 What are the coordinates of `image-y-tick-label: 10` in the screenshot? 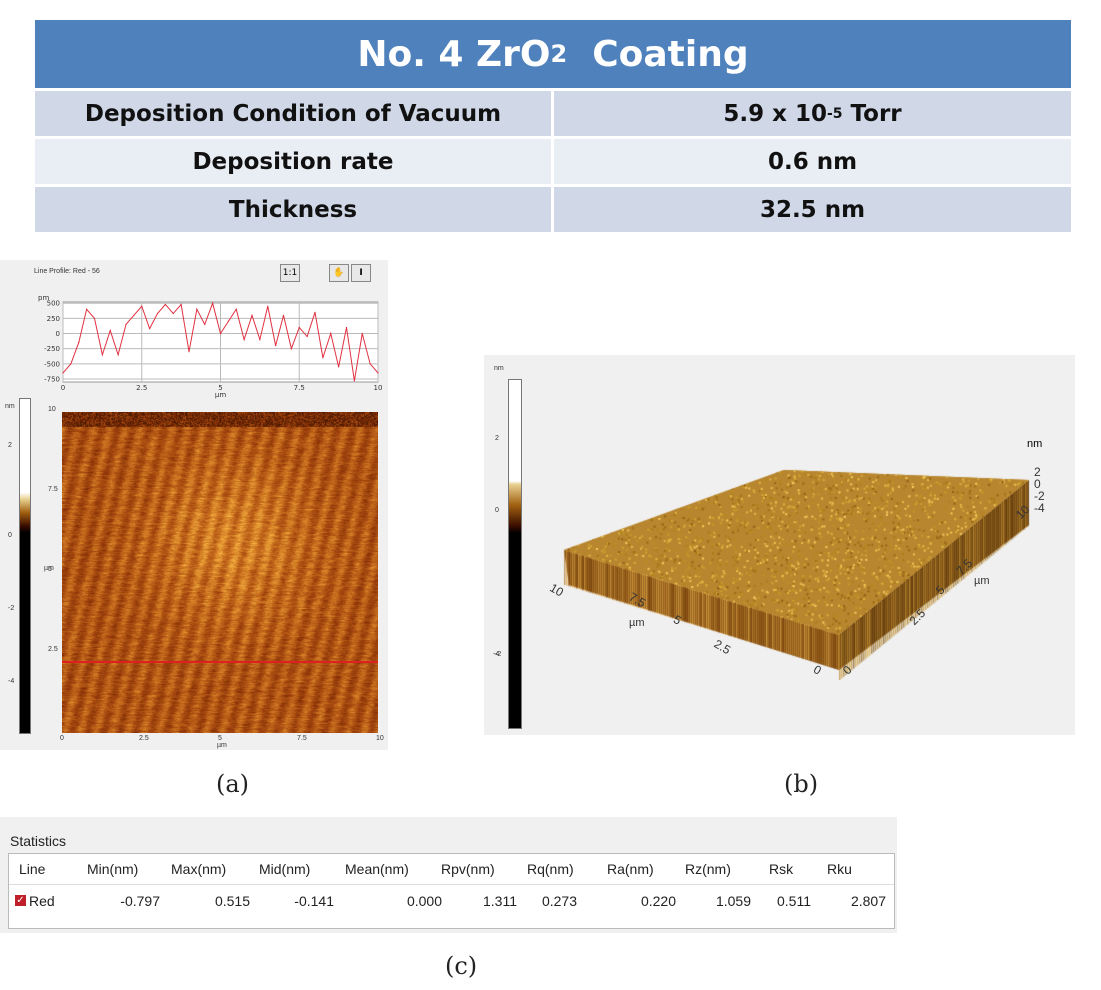 It's located at (52, 409).